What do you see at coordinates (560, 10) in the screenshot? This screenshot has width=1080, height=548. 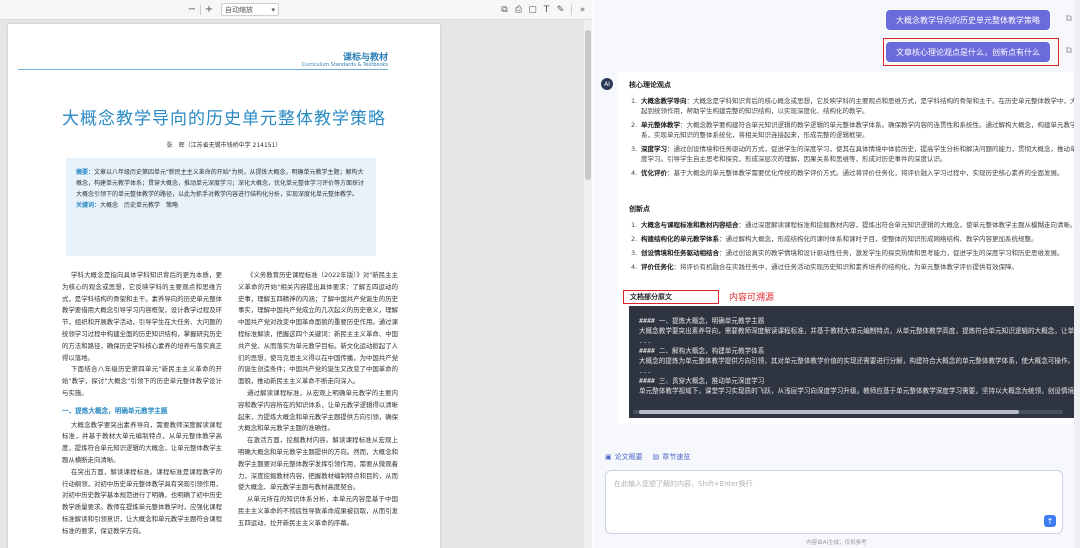 I see `draw-tool-icon: ✎` at bounding box center [560, 10].